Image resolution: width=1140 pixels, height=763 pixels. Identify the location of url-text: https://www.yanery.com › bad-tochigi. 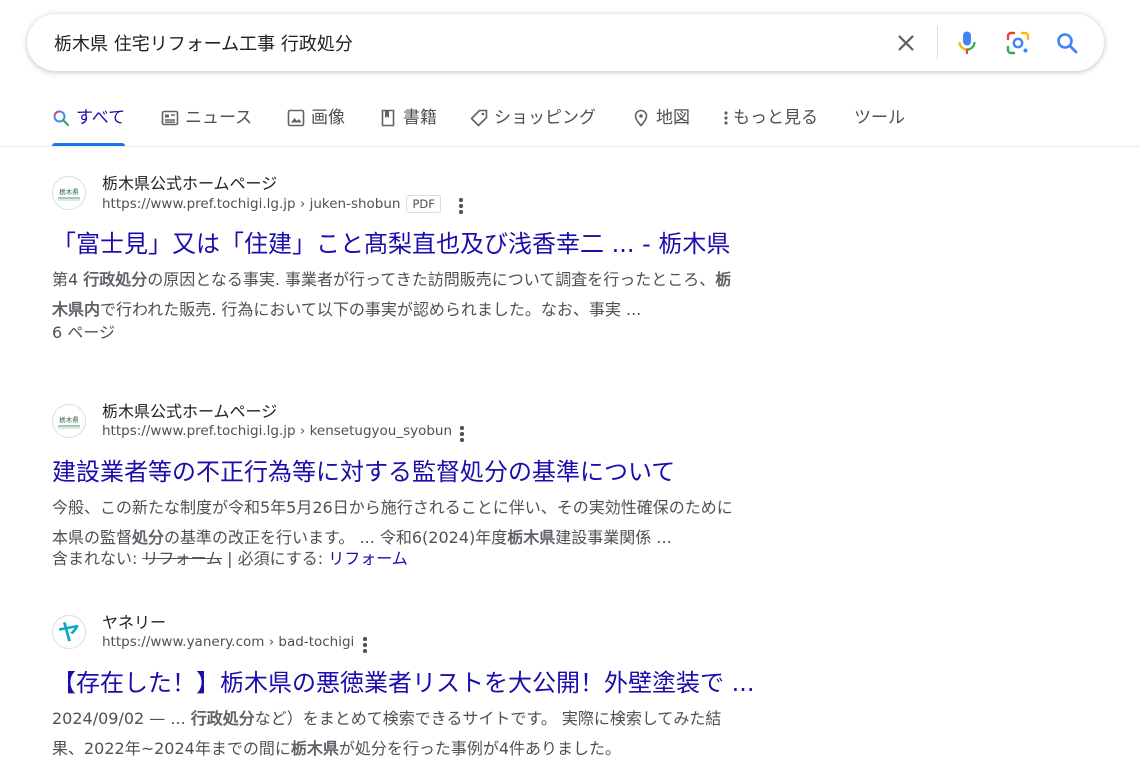
(228, 642).